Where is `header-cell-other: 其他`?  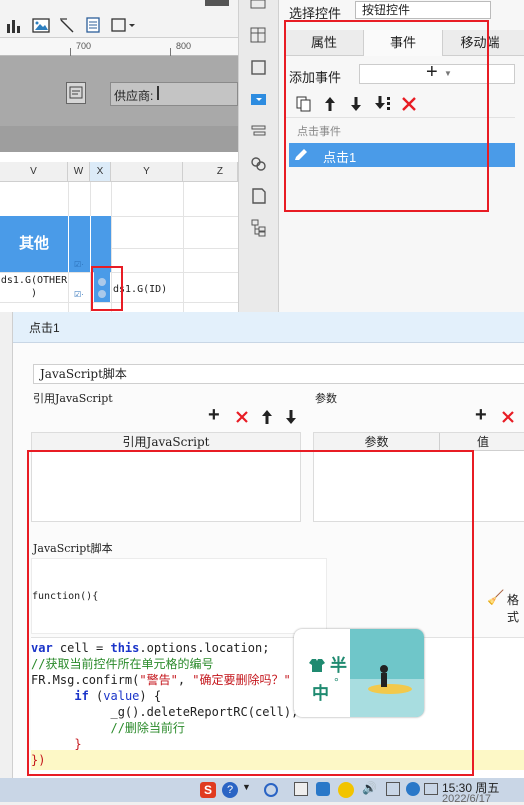 header-cell-other: 其他 is located at coordinates (34, 244).